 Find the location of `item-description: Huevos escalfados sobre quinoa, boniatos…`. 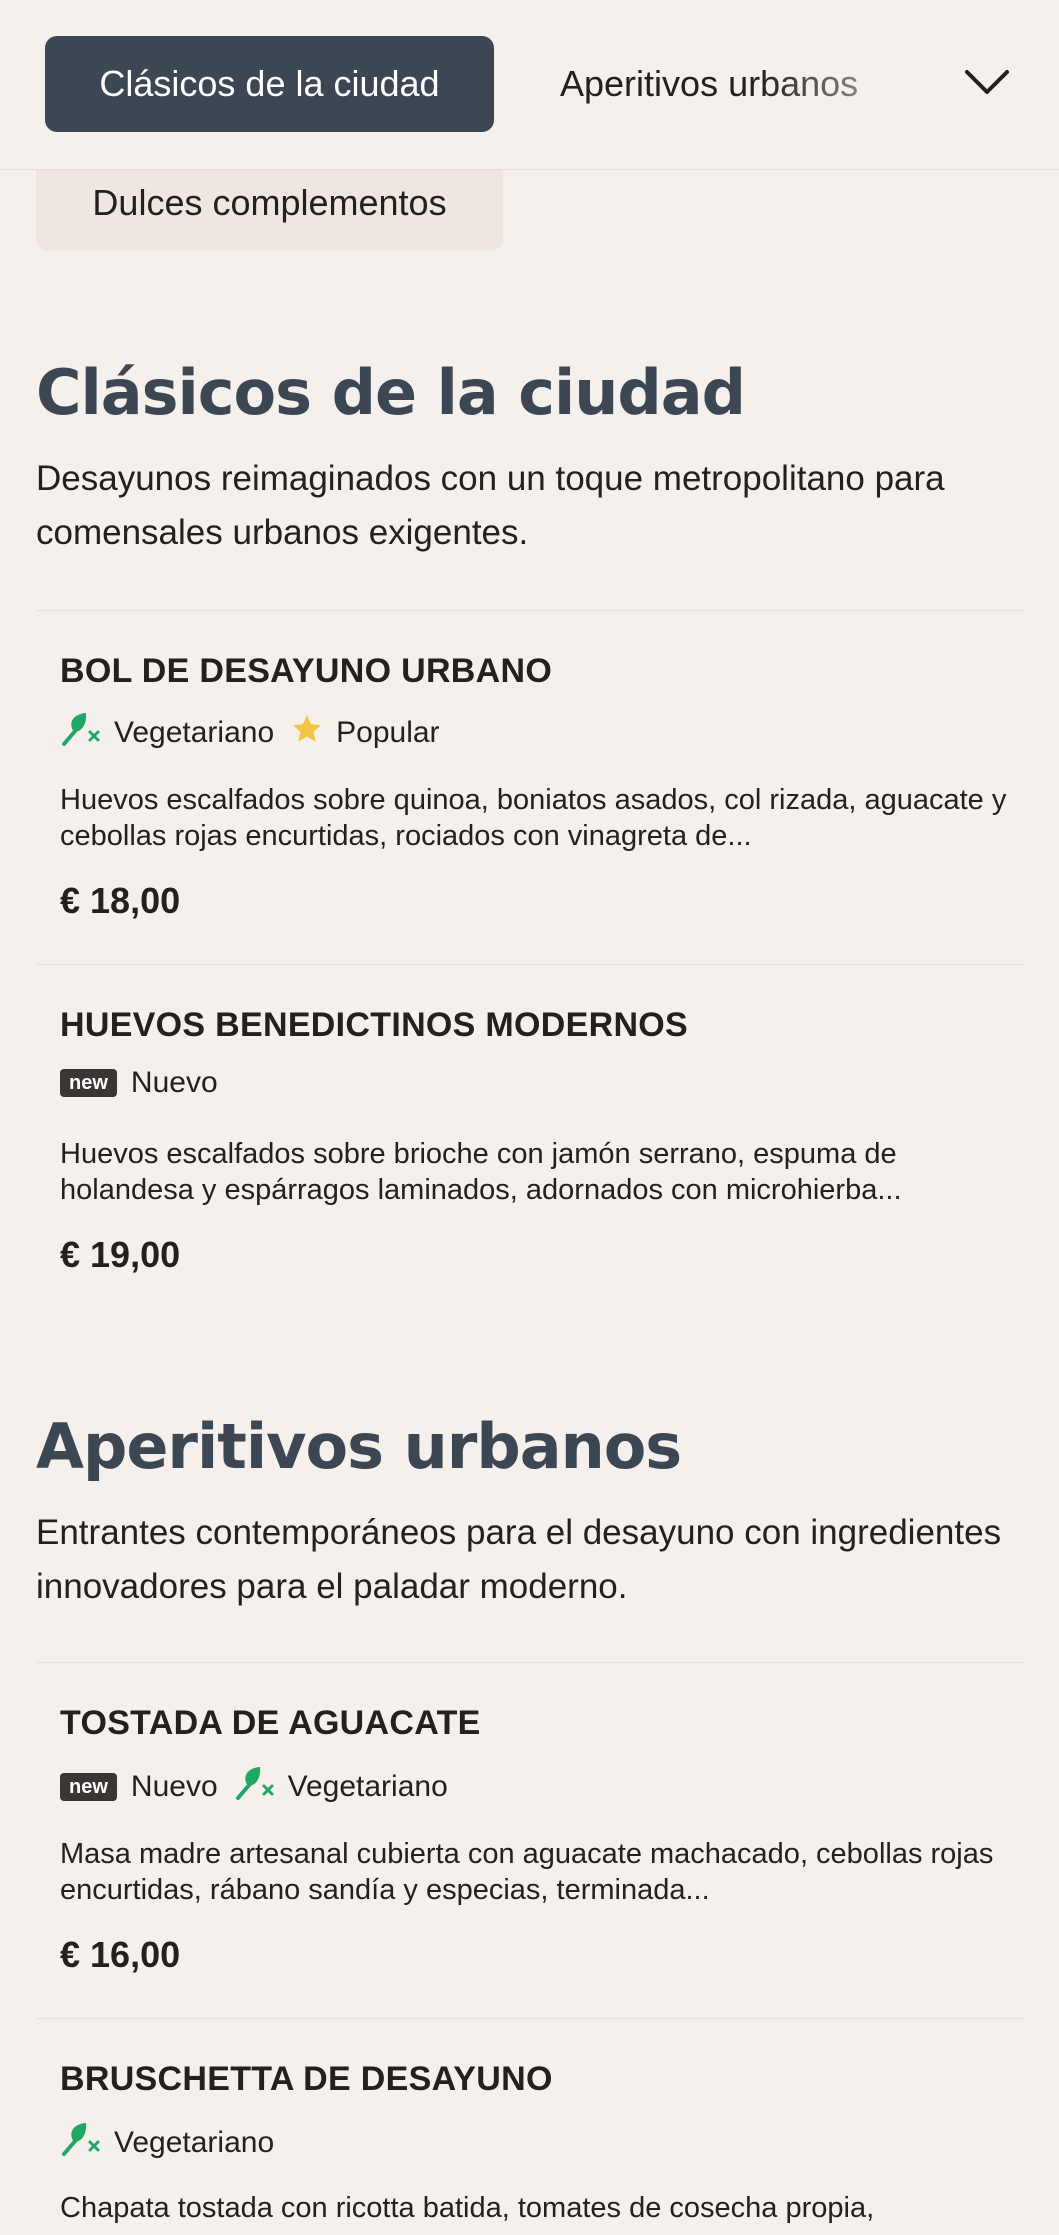

item-description: Huevos escalfados sobre quinoa, boniatos… is located at coordinates (533, 818).